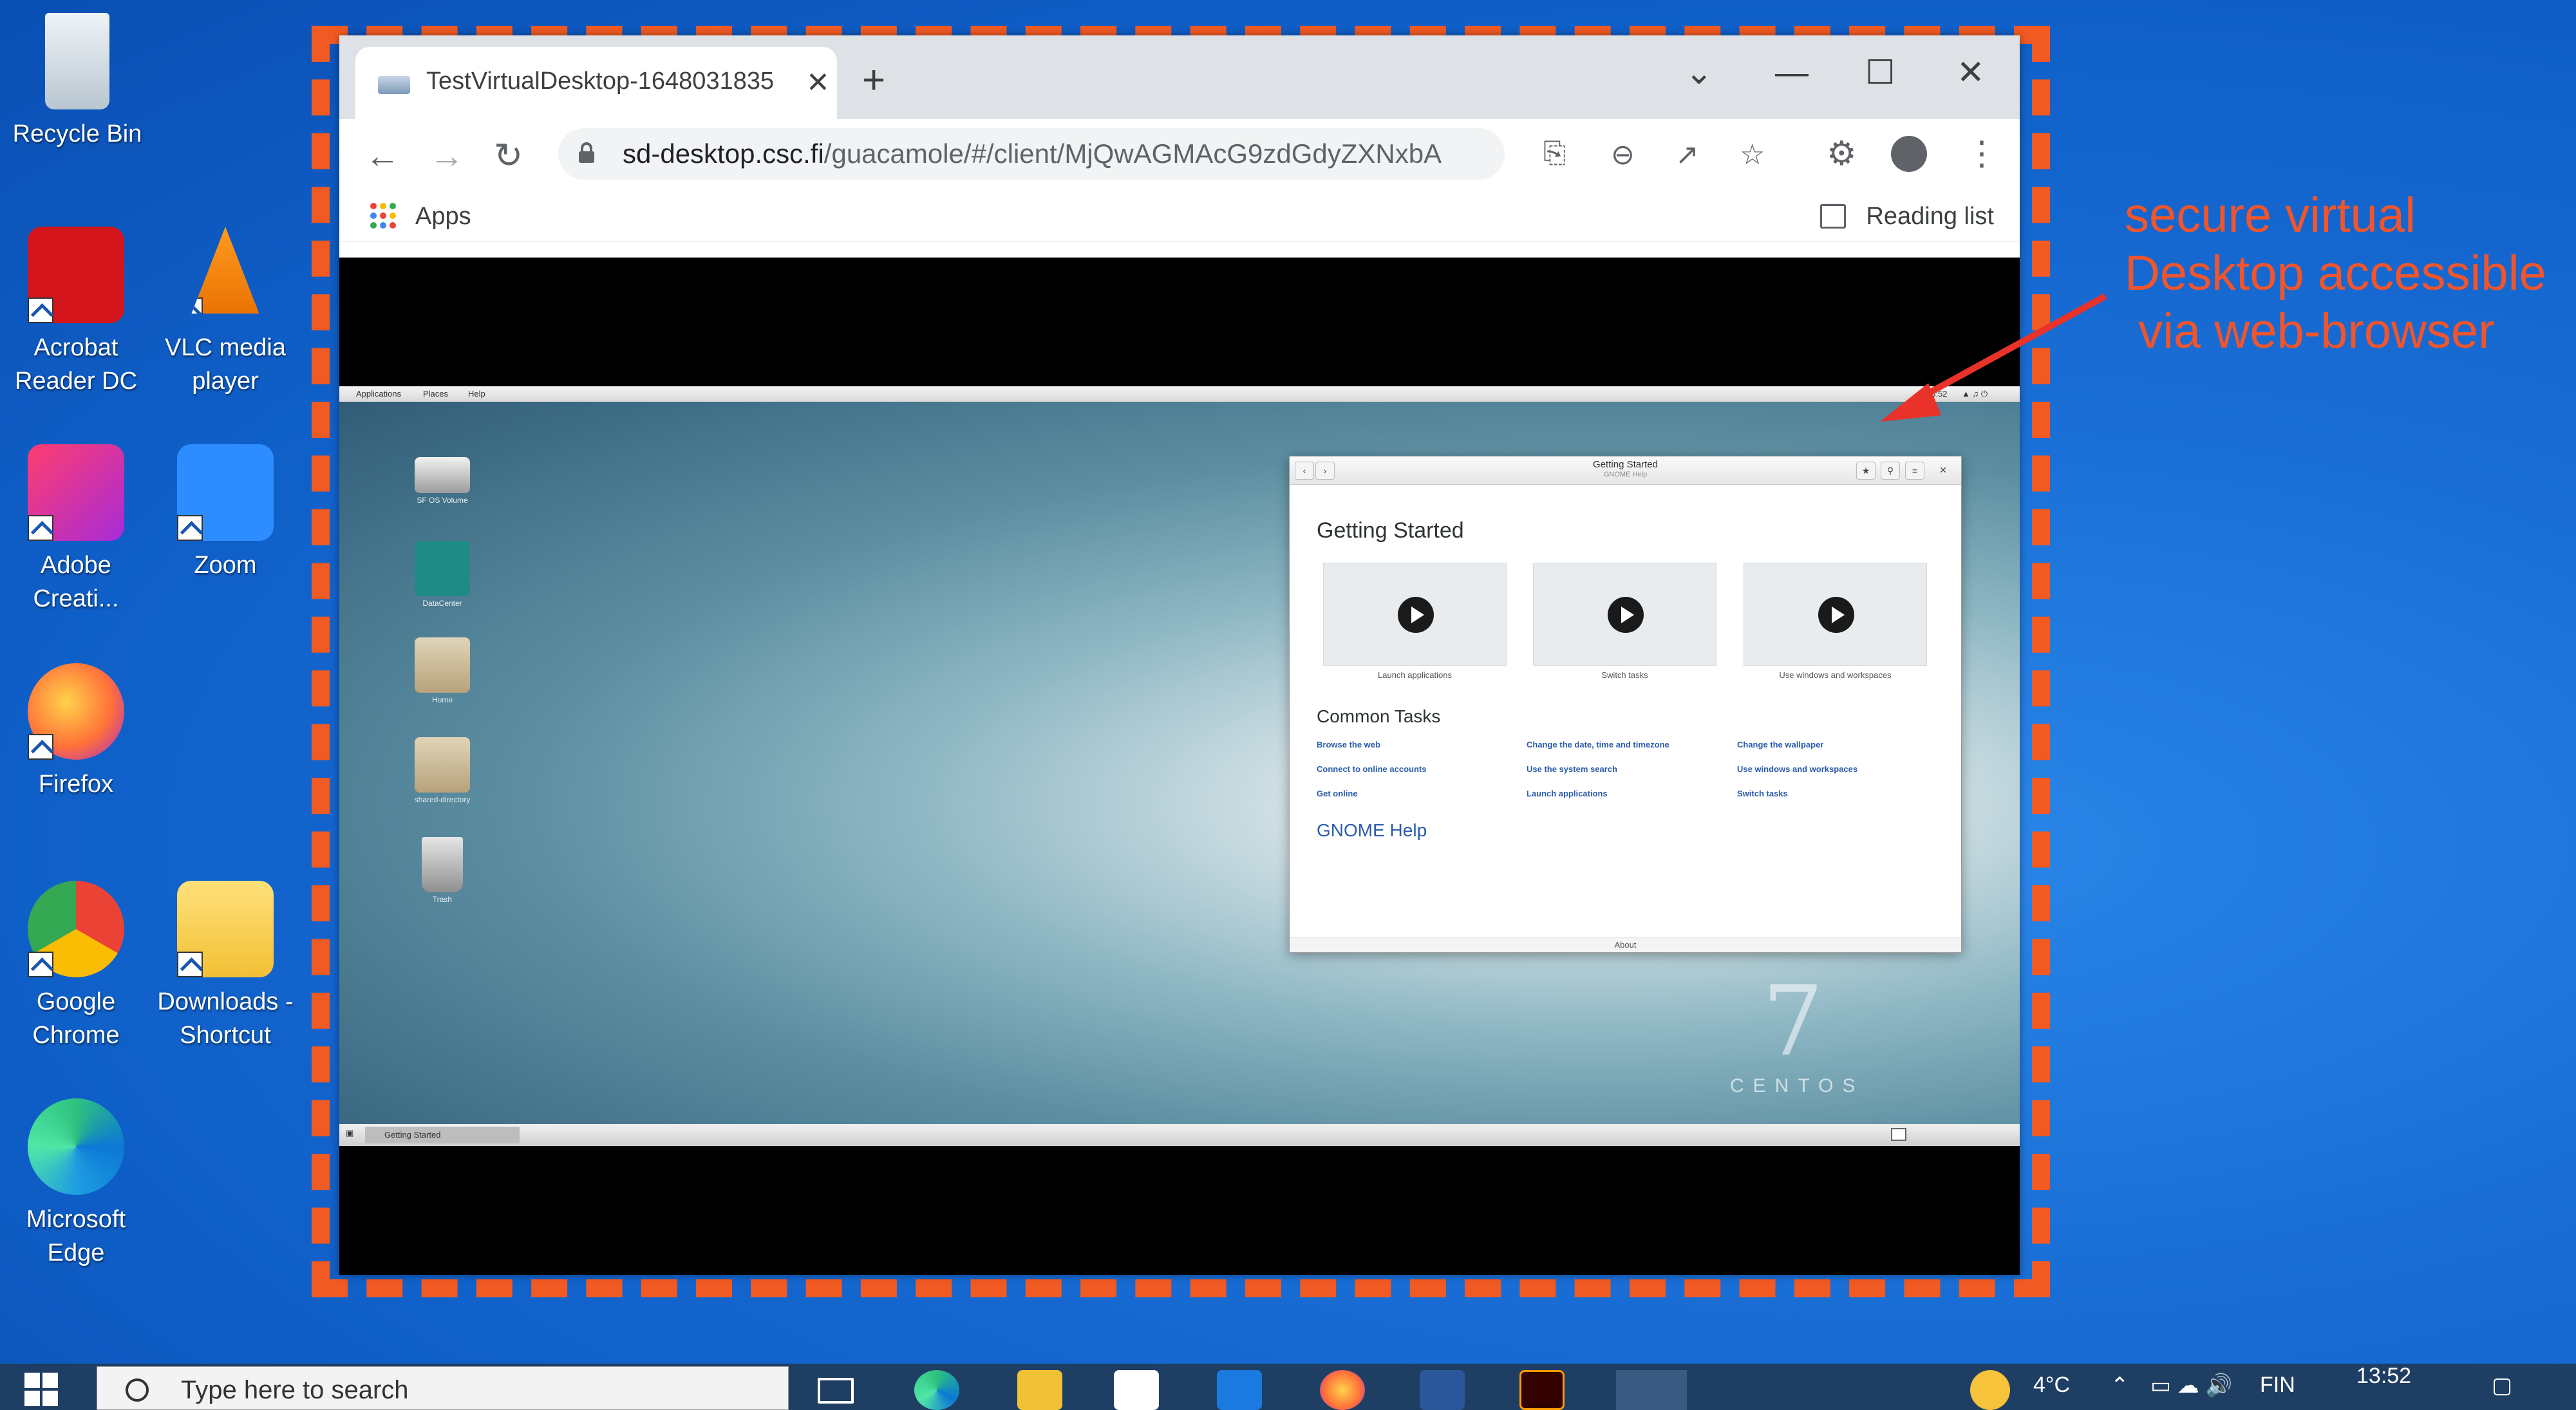 The height and width of the screenshot is (1410, 2576). What do you see at coordinates (1625, 944) in the screenshot?
I see `about-button: About` at bounding box center [1625, 944].